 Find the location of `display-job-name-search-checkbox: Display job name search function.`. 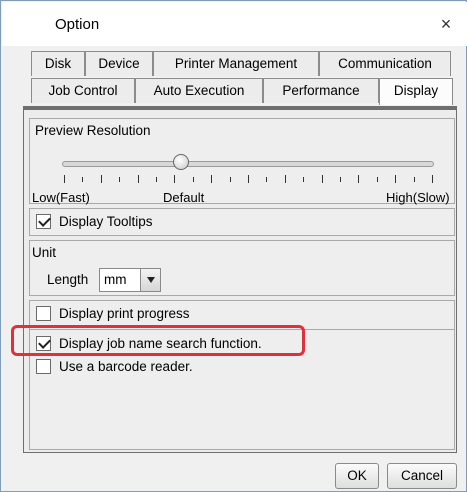

display-job-name-search-checkbox: Display job name search function. is located at coordinates (149, 343).